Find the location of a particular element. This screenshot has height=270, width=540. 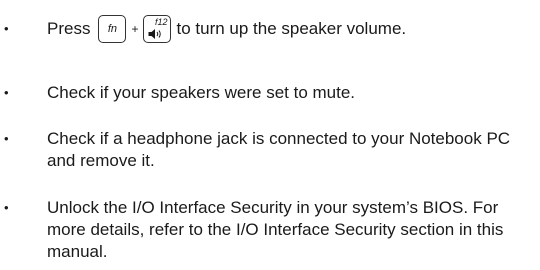

fn-key-label: fn is located at coordinates (112, 29).